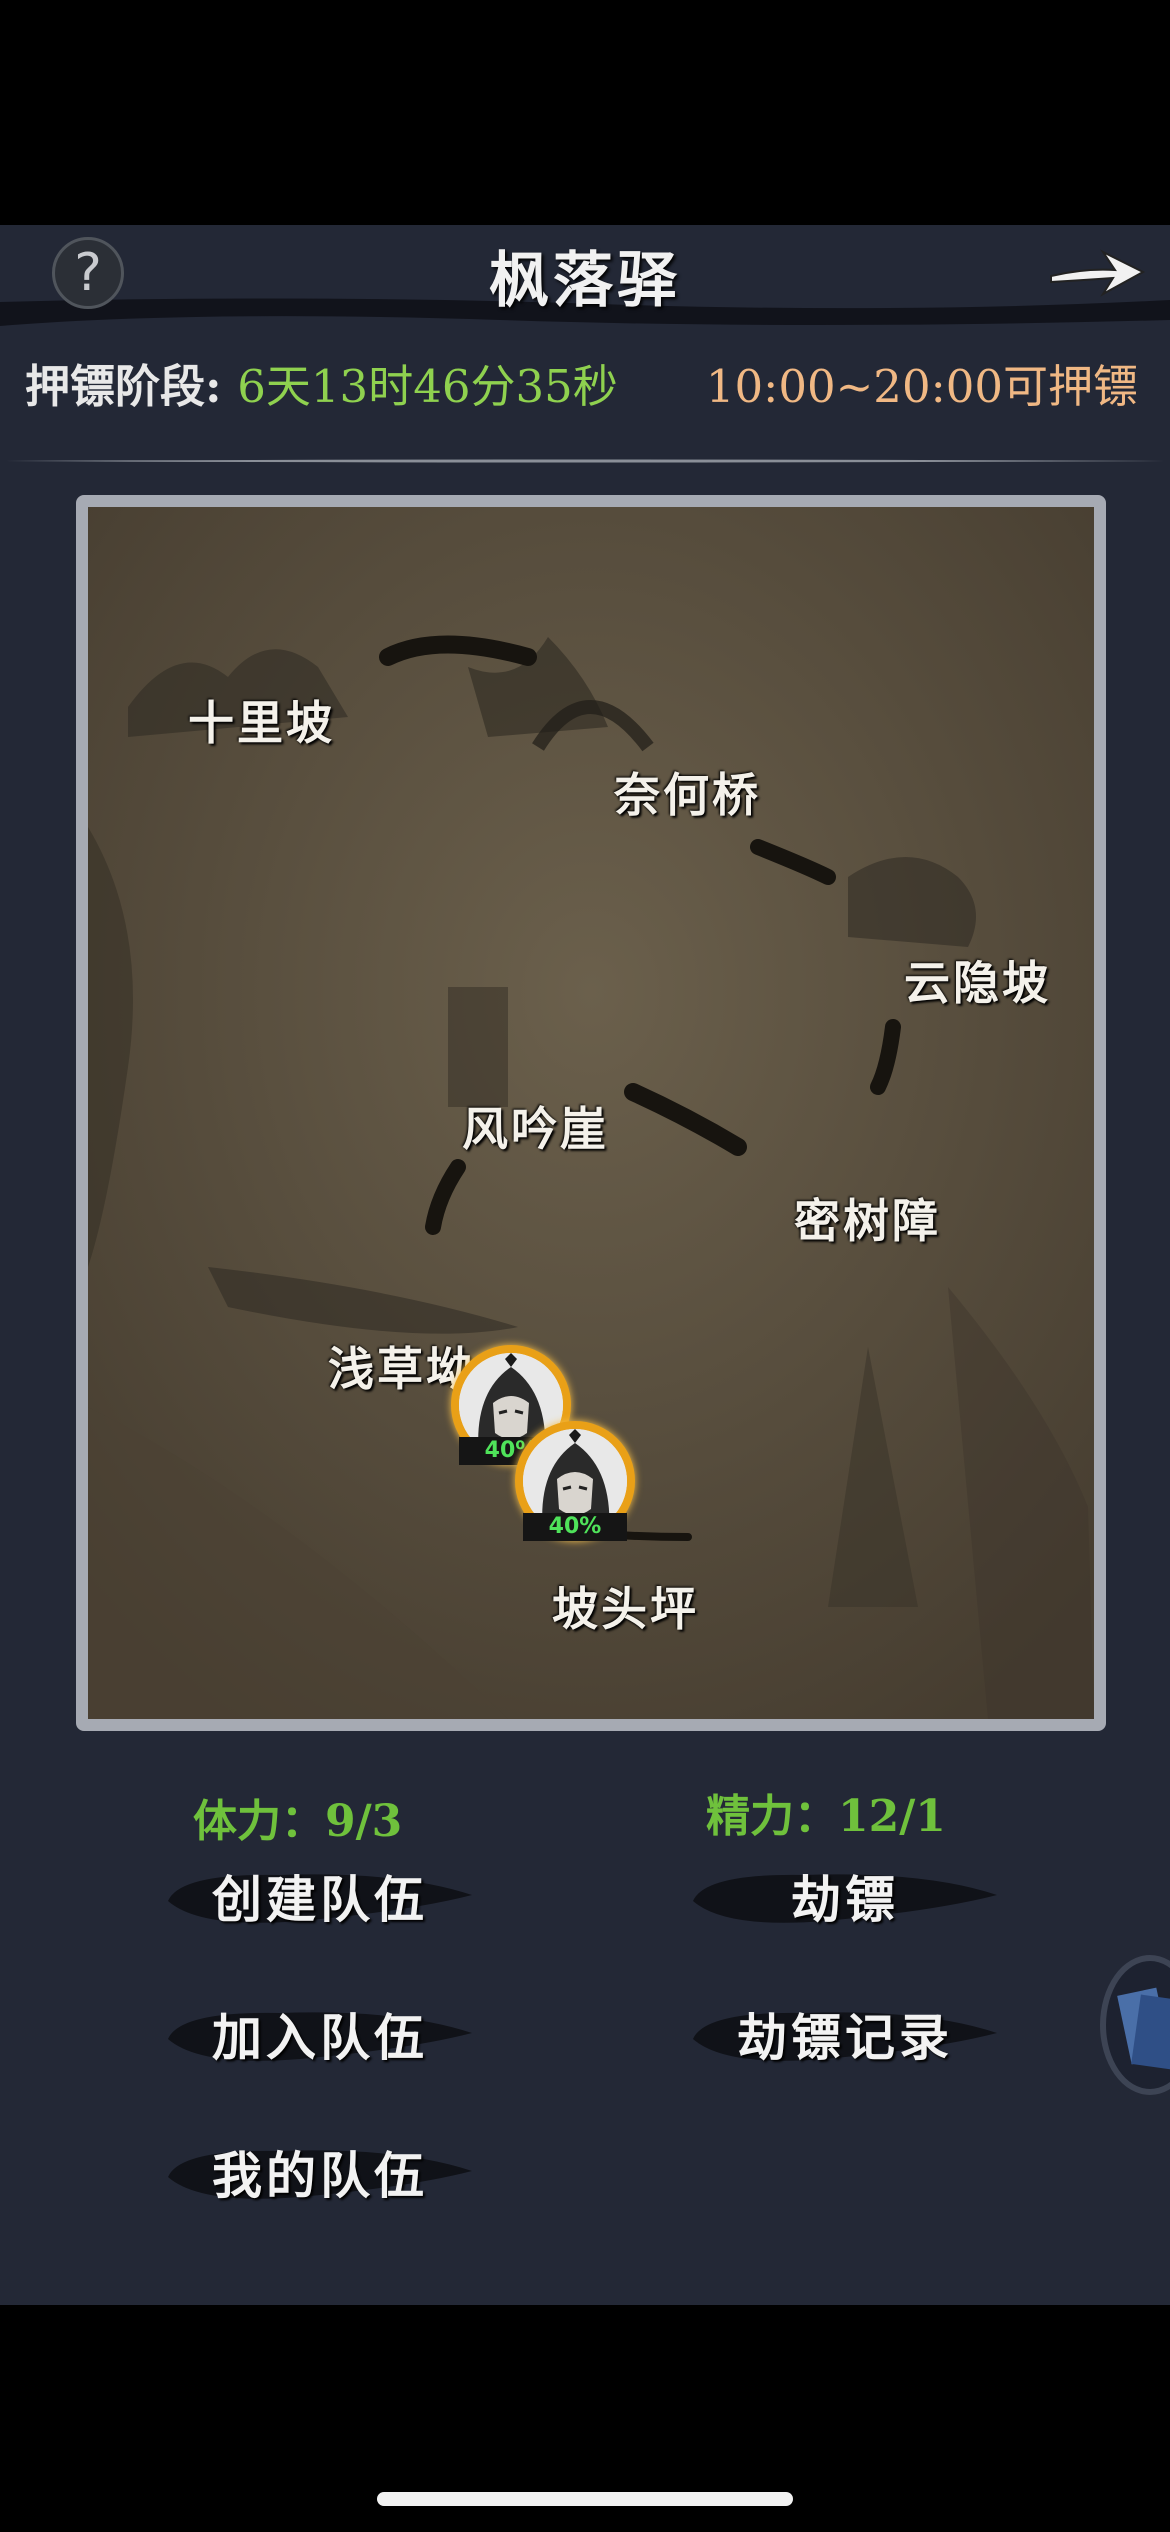 The width and height of the screenshot is (1170, 2532). Describe the element at coordinates (575, 1491) in the screenshot. I see `escort-avatar: 40%` at that location.